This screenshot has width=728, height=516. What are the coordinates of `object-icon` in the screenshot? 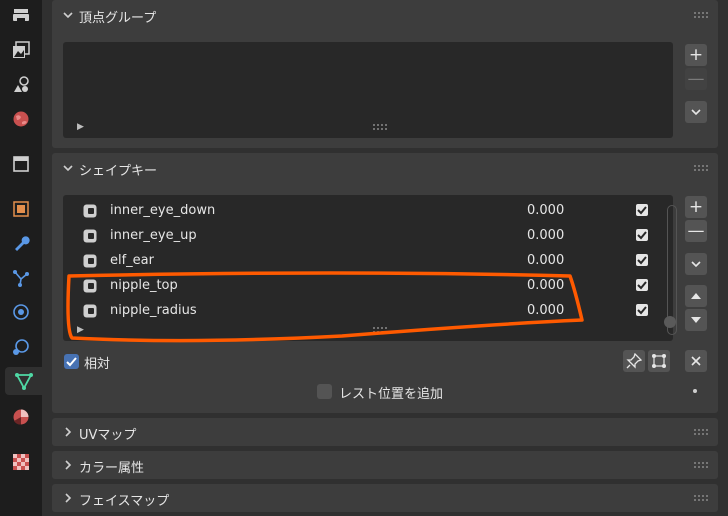 It's located at (21, 209).